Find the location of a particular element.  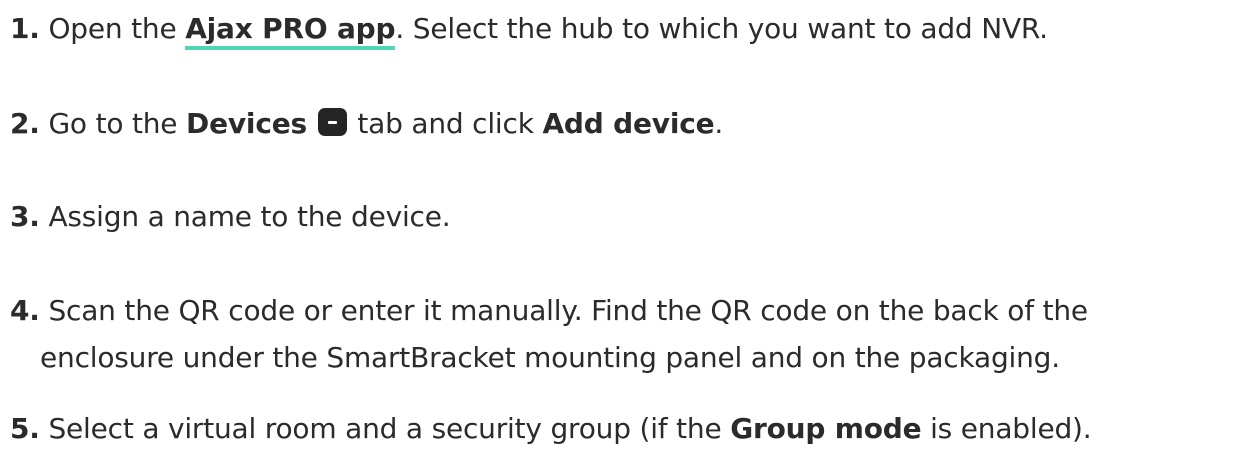

group-mode-label: Group mode is located at coordinates (826, 428).